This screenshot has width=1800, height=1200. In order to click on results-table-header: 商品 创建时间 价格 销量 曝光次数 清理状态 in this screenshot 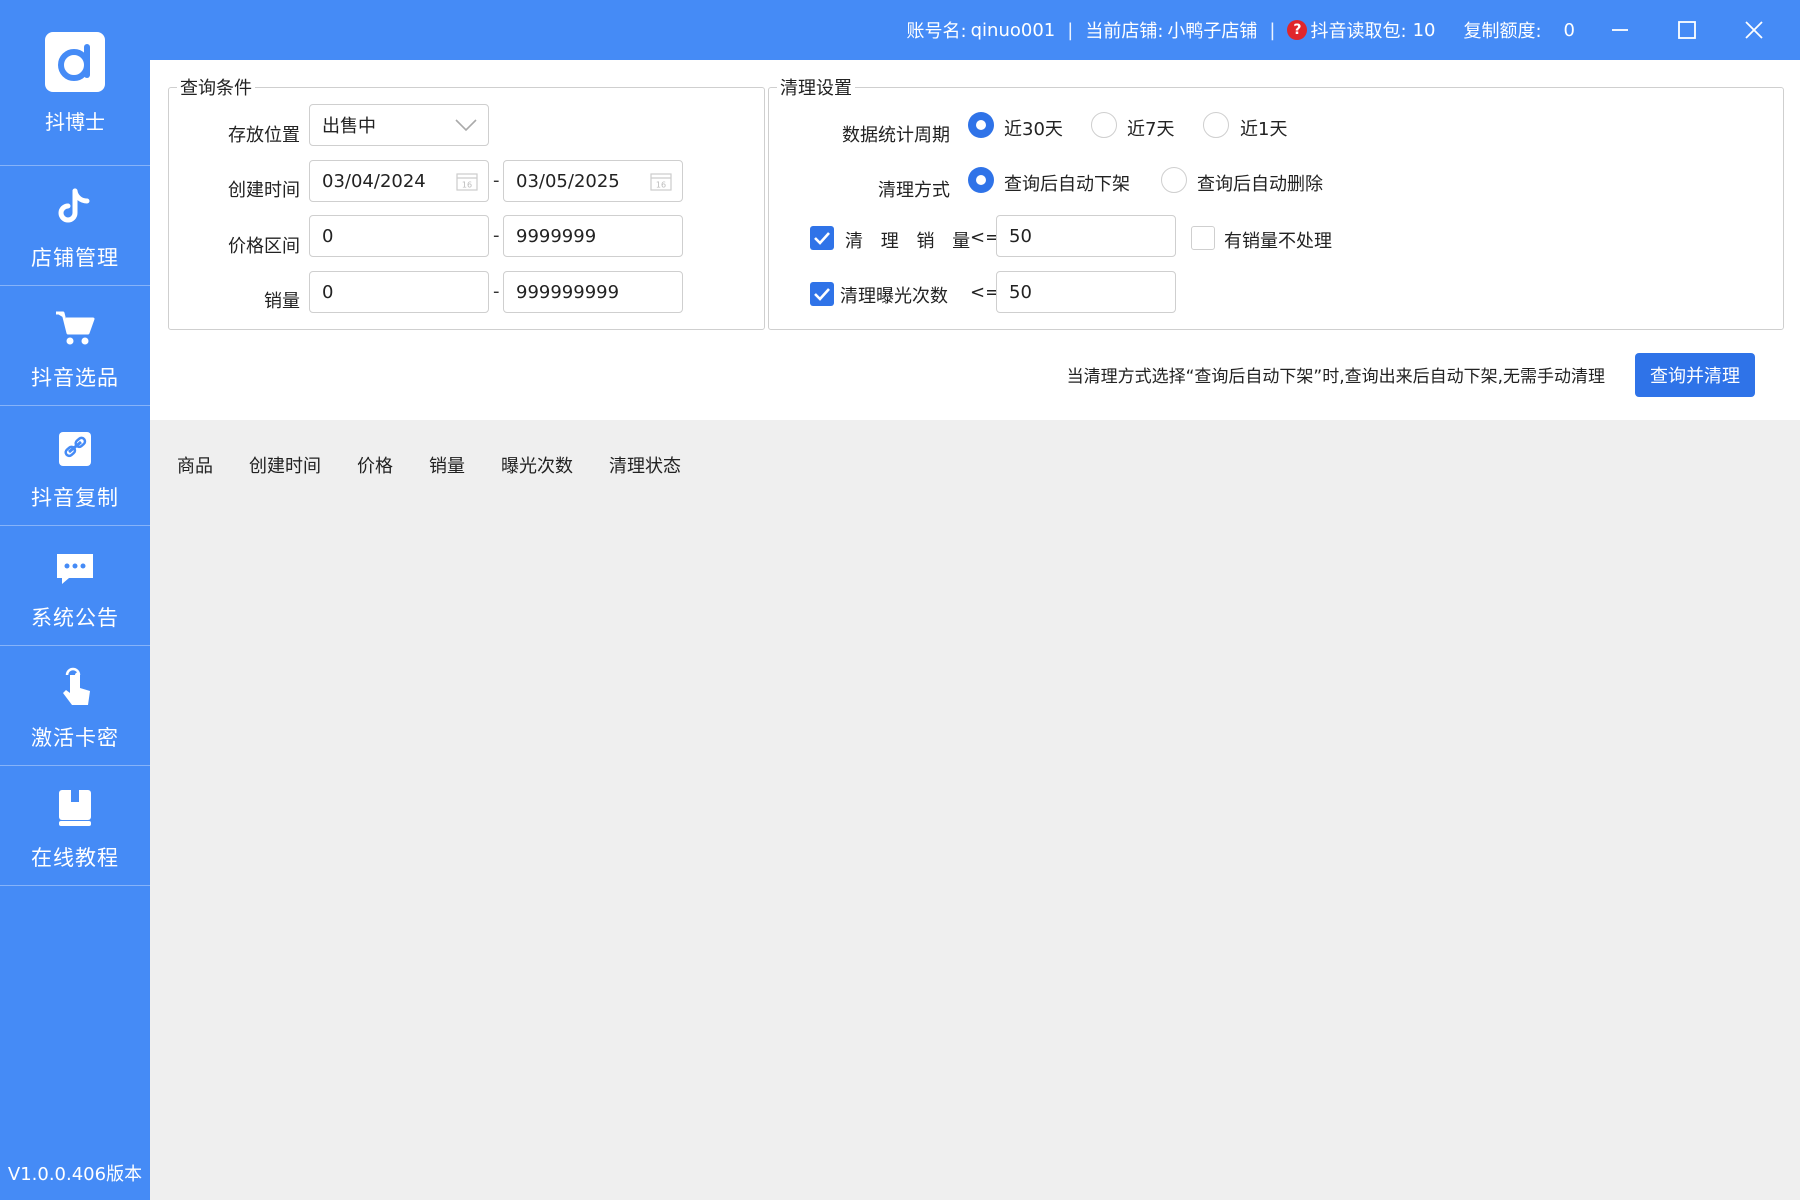, I will do `click(975, 452)`.